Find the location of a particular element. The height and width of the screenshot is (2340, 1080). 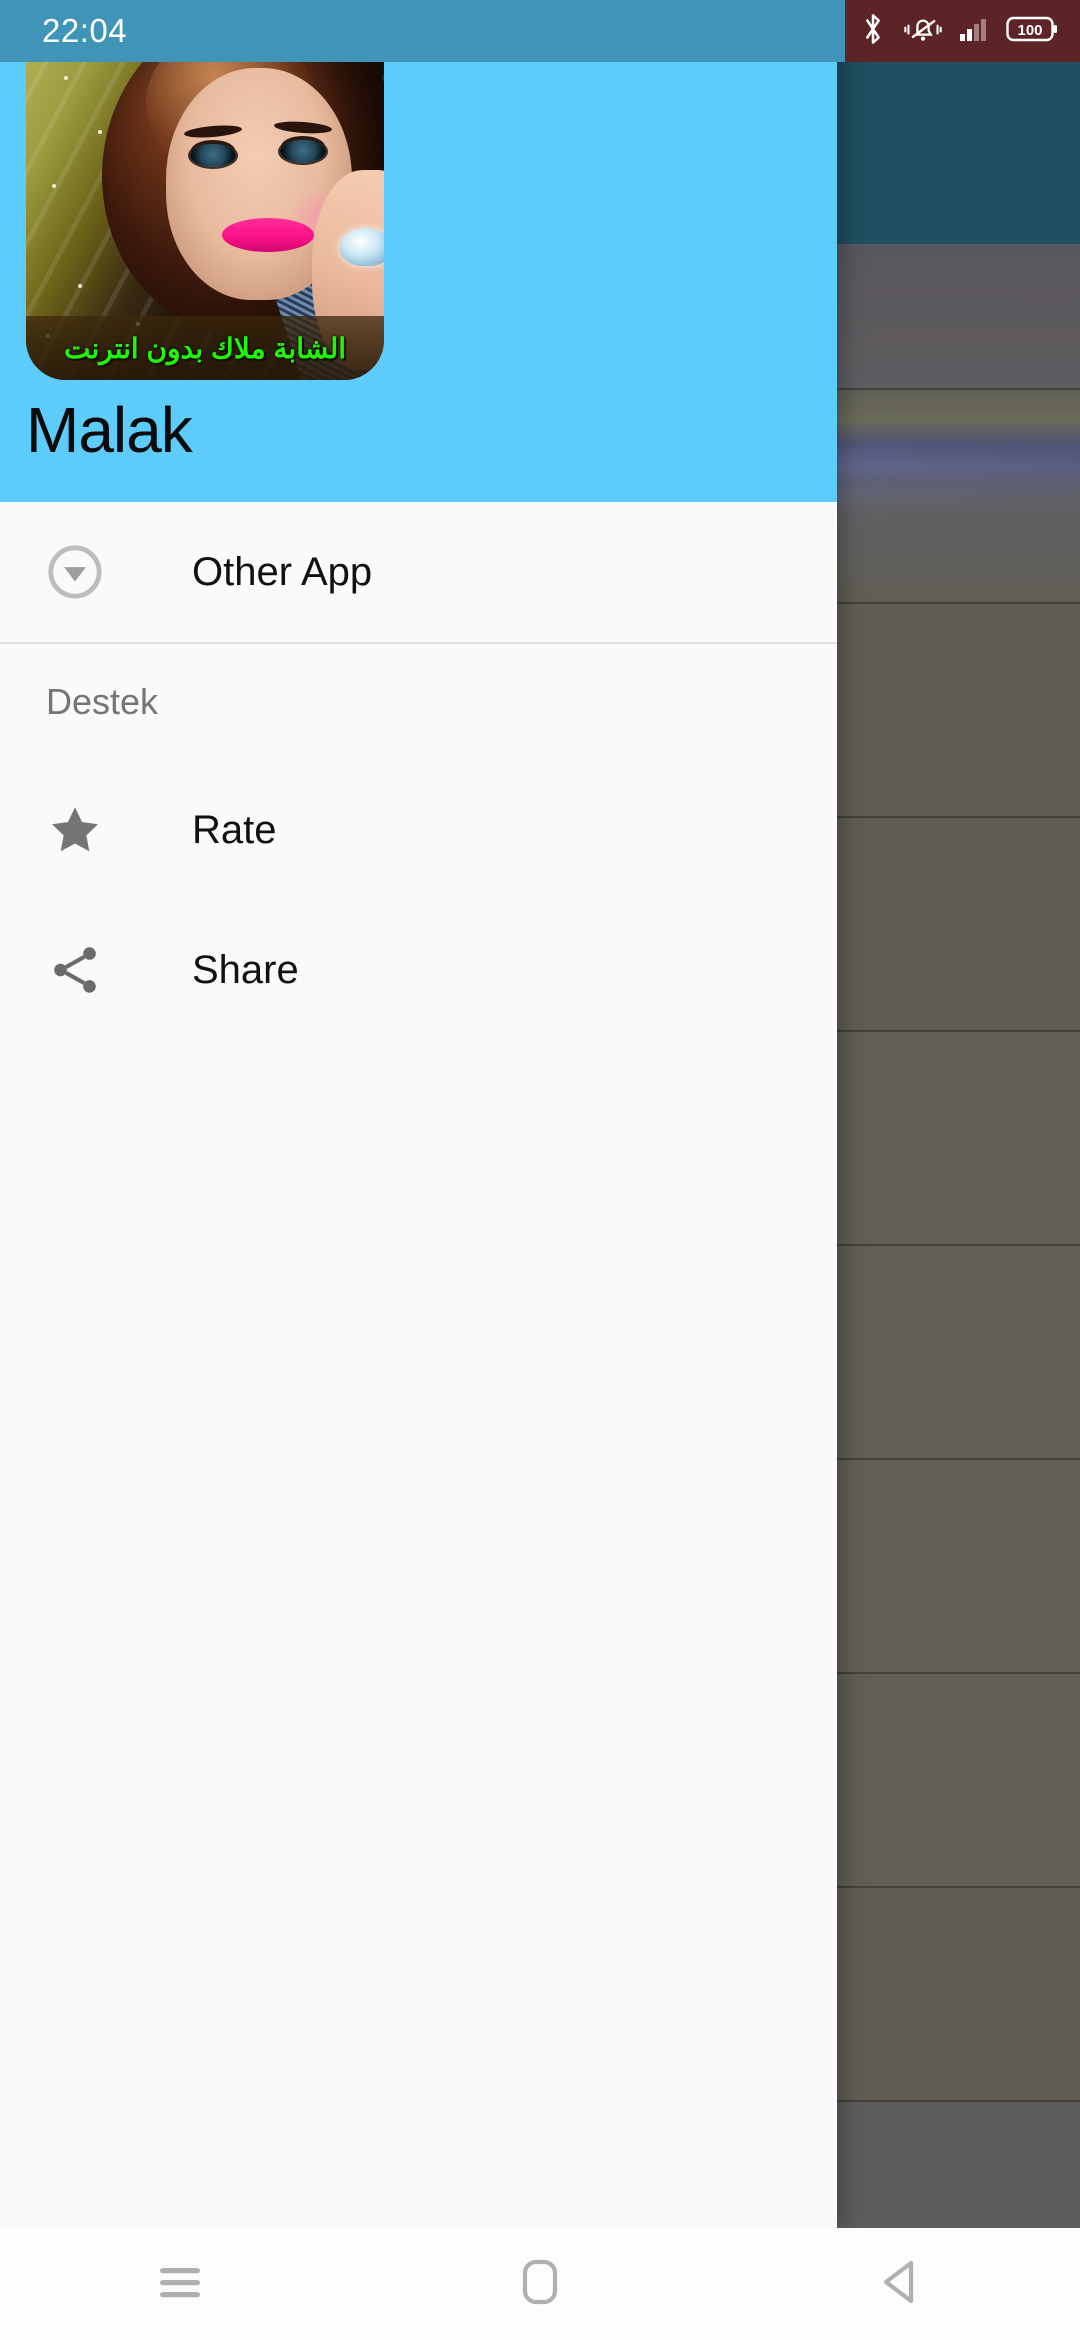

home-rounded-square-icon is located at coordinates (540, 2284).